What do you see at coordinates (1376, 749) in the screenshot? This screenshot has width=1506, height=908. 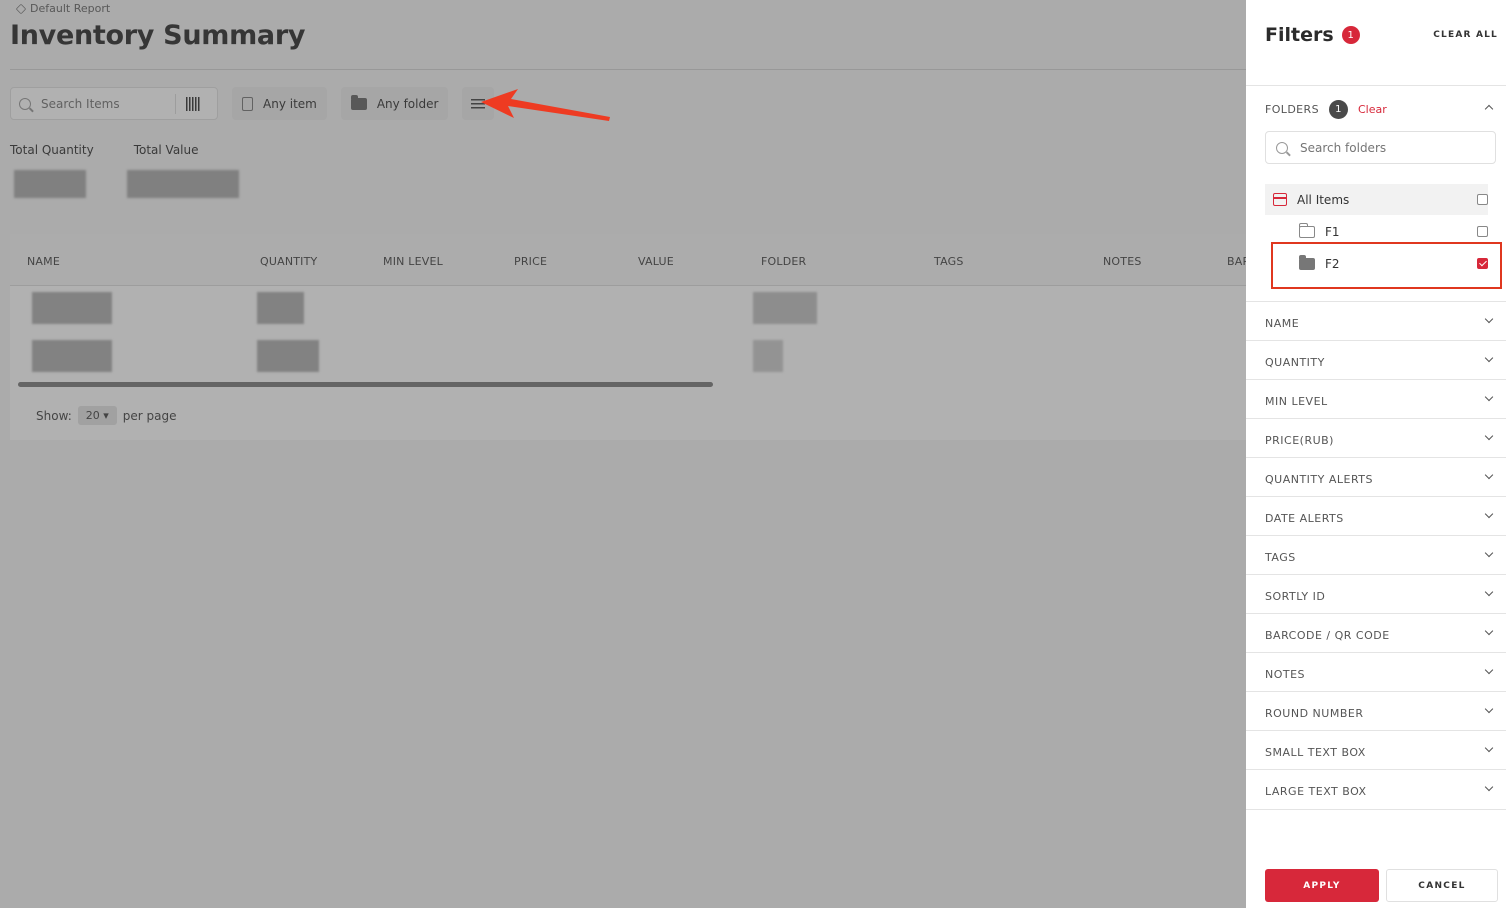 I see `filter-section-small-text-box: SMALL TEXT BOX` at bounding box center [1376, 749].